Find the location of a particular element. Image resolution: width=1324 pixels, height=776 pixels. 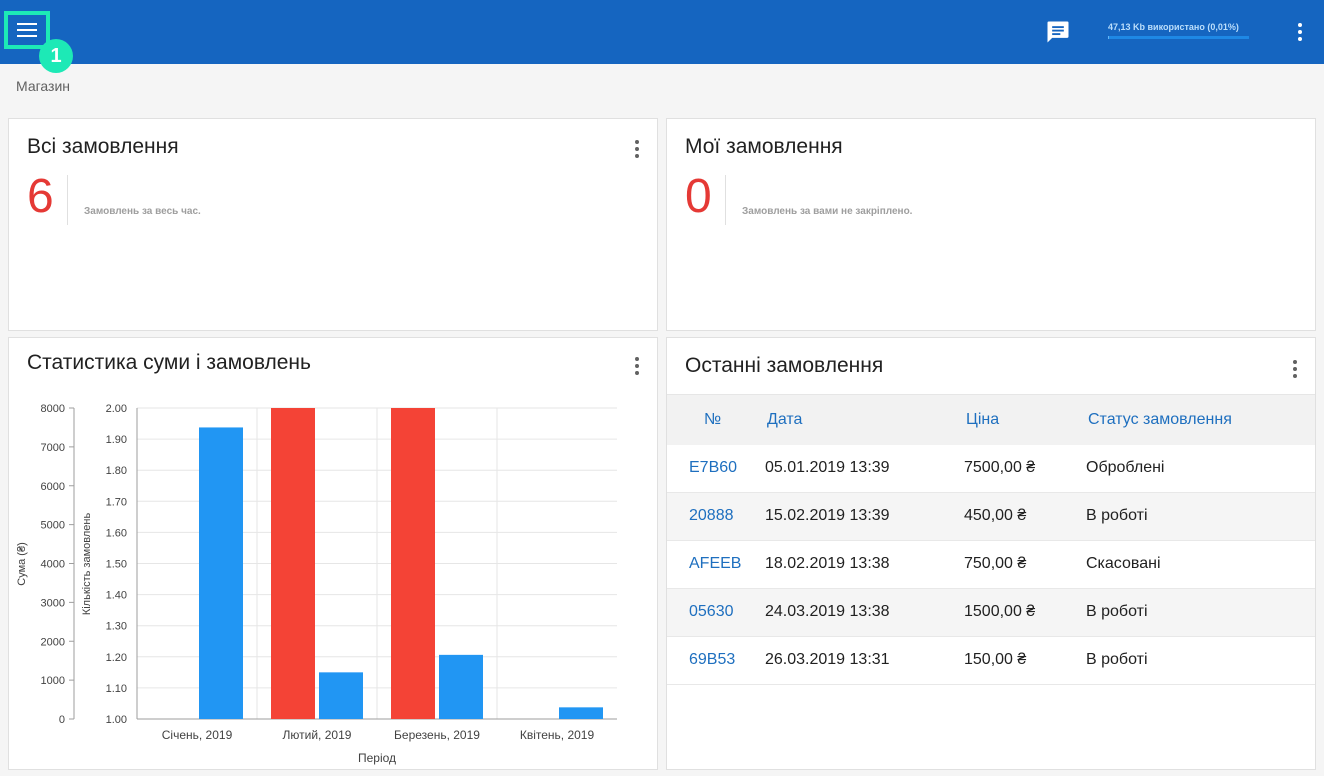

table-header: № Дата Ціна Статус замовлення is located at coordinates (991, 419).